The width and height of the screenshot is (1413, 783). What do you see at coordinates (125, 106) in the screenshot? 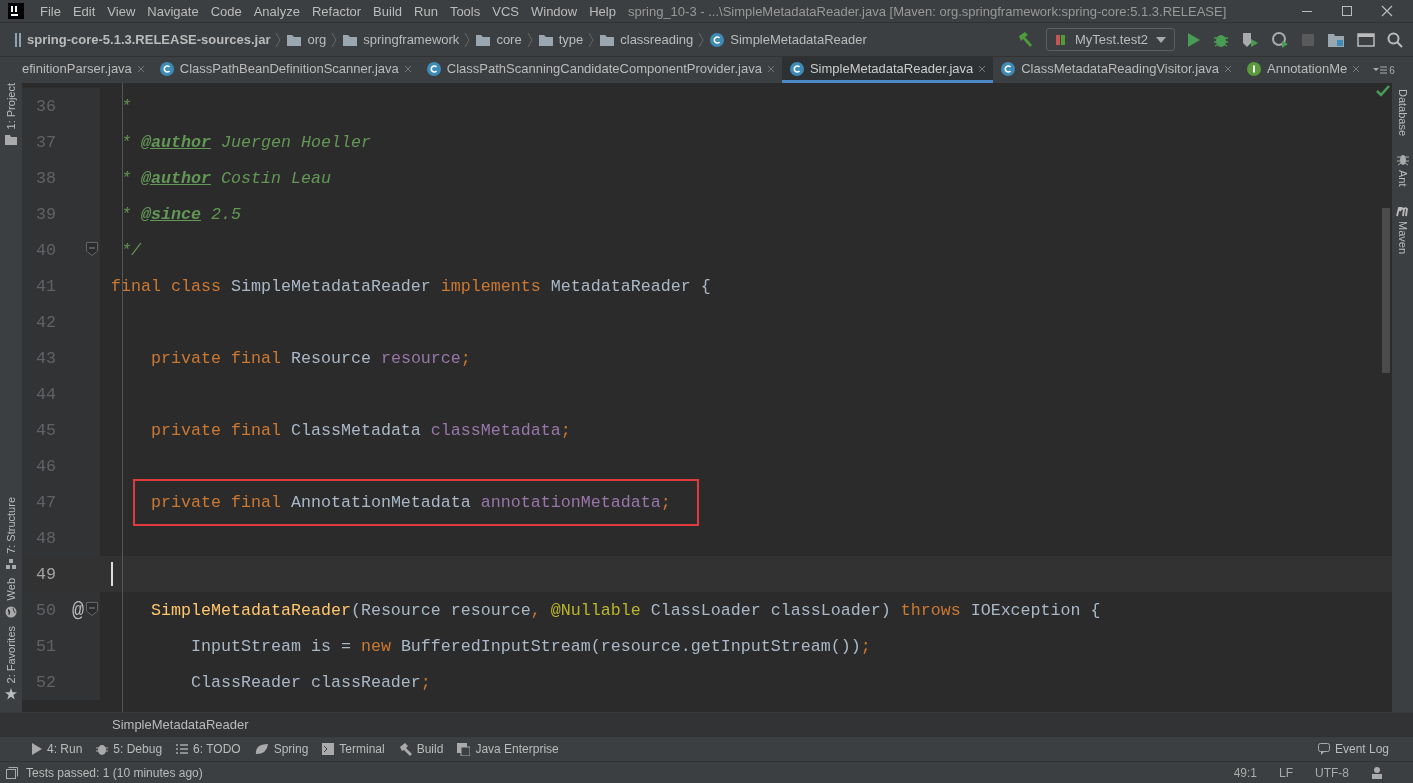
I see `code-line: *` at bounding box center [125, 106].